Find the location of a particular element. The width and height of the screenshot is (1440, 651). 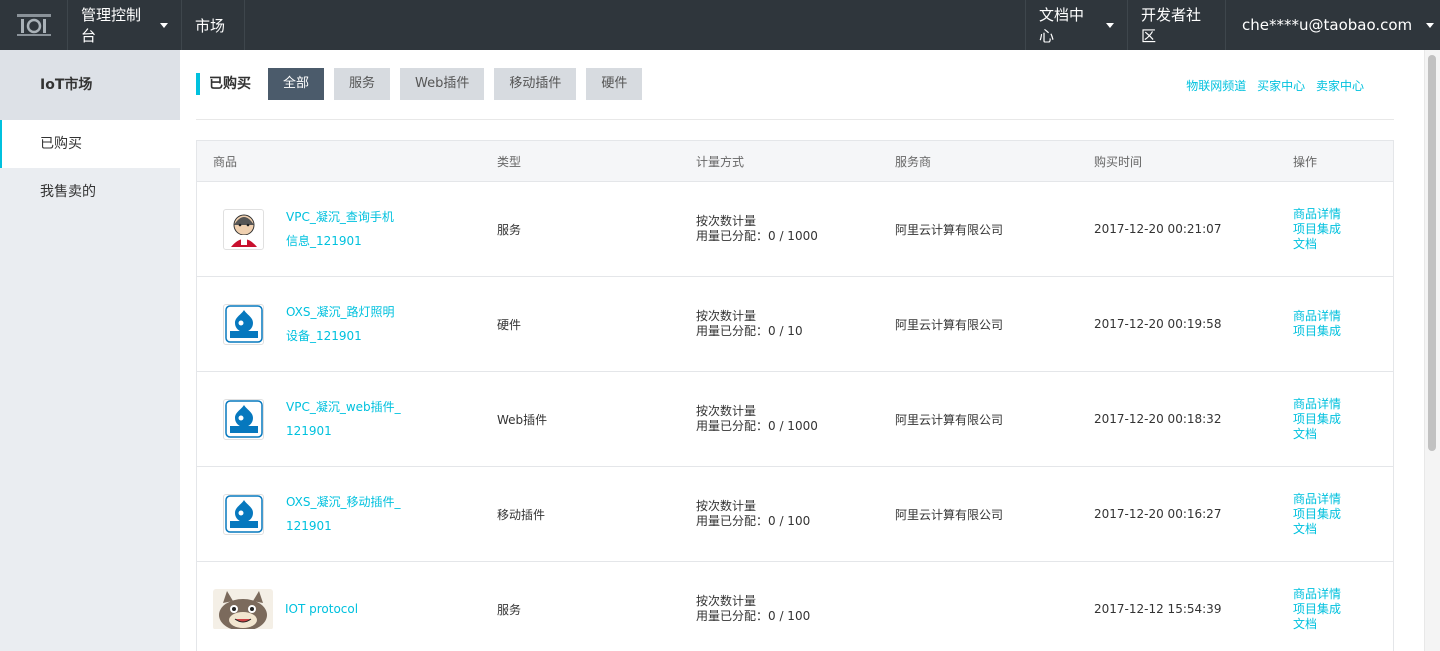

header-links: 物联网频道 买家中心 卖家中心 is located at coordinates (1271, 85).